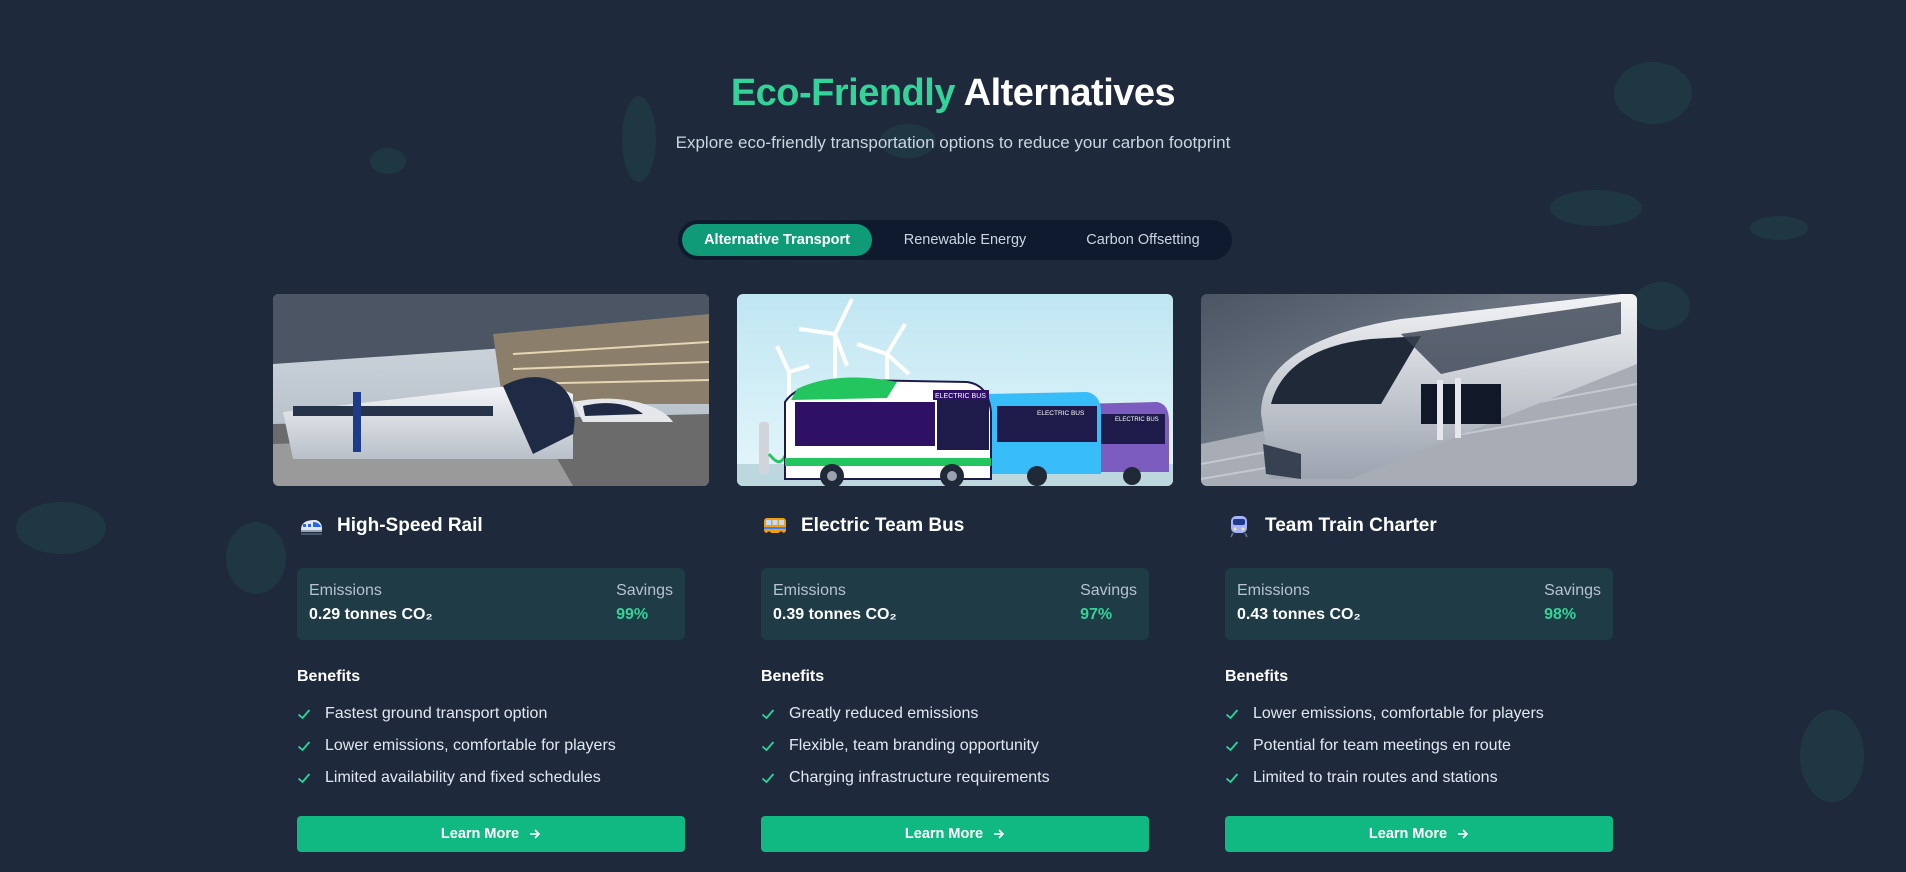 Image resolution: width=1906 pixels, height=872 pixels. What do you see at coordinates (1069, 93) in the screenshot?
I see `title-rest: Alternatives` at bounding box center [1069, 93].